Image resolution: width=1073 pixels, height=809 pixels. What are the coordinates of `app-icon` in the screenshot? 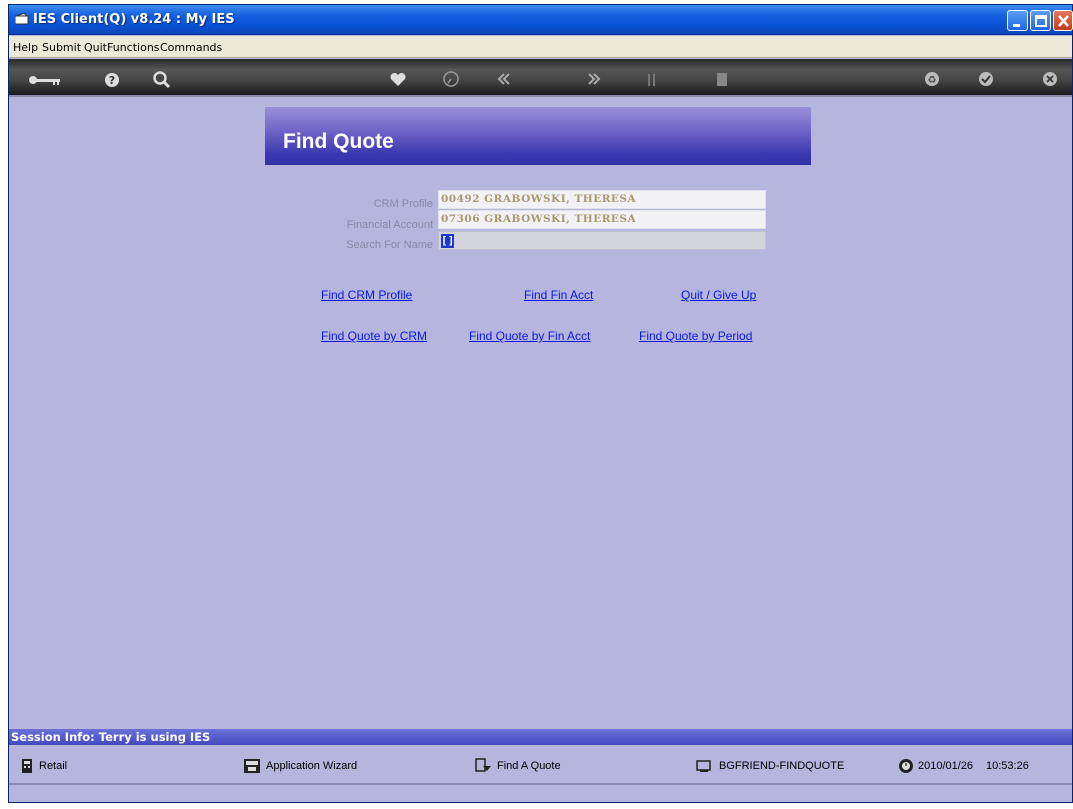 It's located at (21, 18).